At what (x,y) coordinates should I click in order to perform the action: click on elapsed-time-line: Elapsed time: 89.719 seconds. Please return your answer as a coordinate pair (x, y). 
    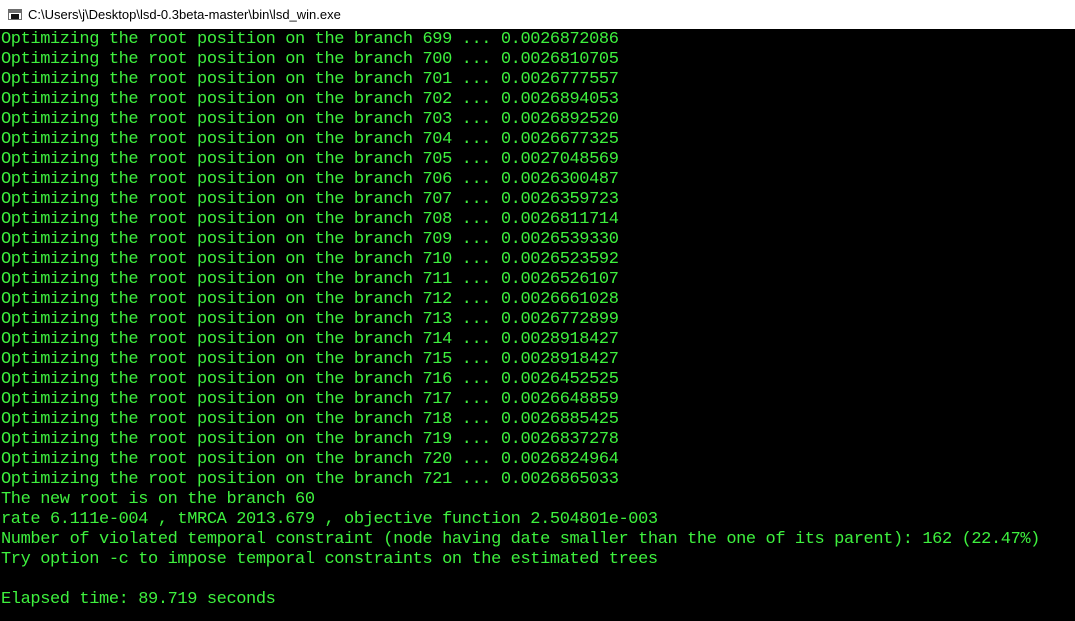
    Looking at the image, I should click on (138, 599).